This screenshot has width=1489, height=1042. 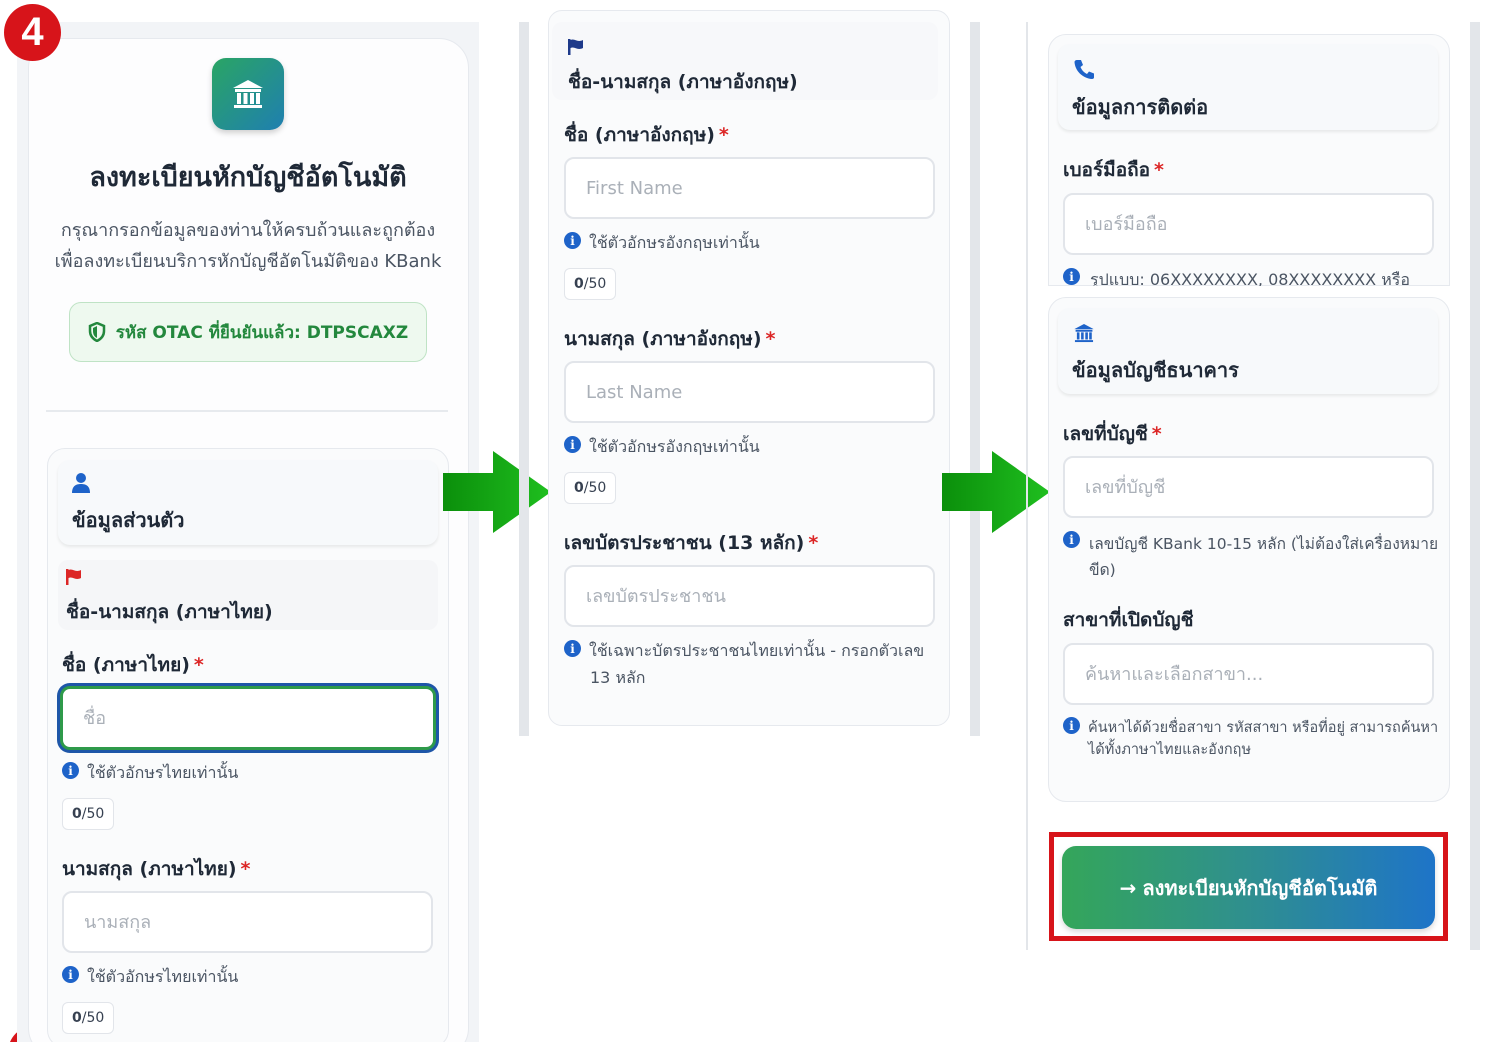 I want to click on step-badge: 4, so click(x=32, y=32).